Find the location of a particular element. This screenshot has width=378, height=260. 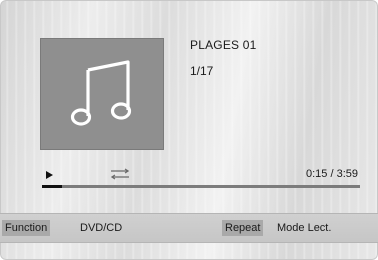

repeat-button: Repeat is located at coordinates (243, 228).